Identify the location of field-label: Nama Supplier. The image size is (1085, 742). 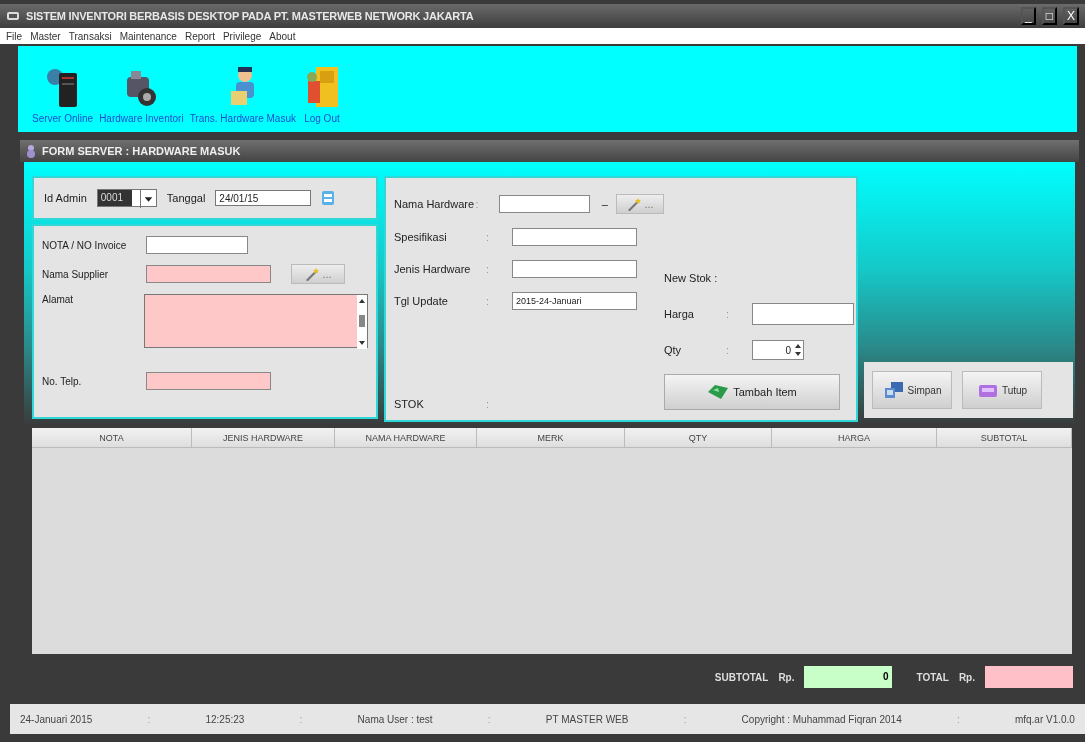
(76, 274).